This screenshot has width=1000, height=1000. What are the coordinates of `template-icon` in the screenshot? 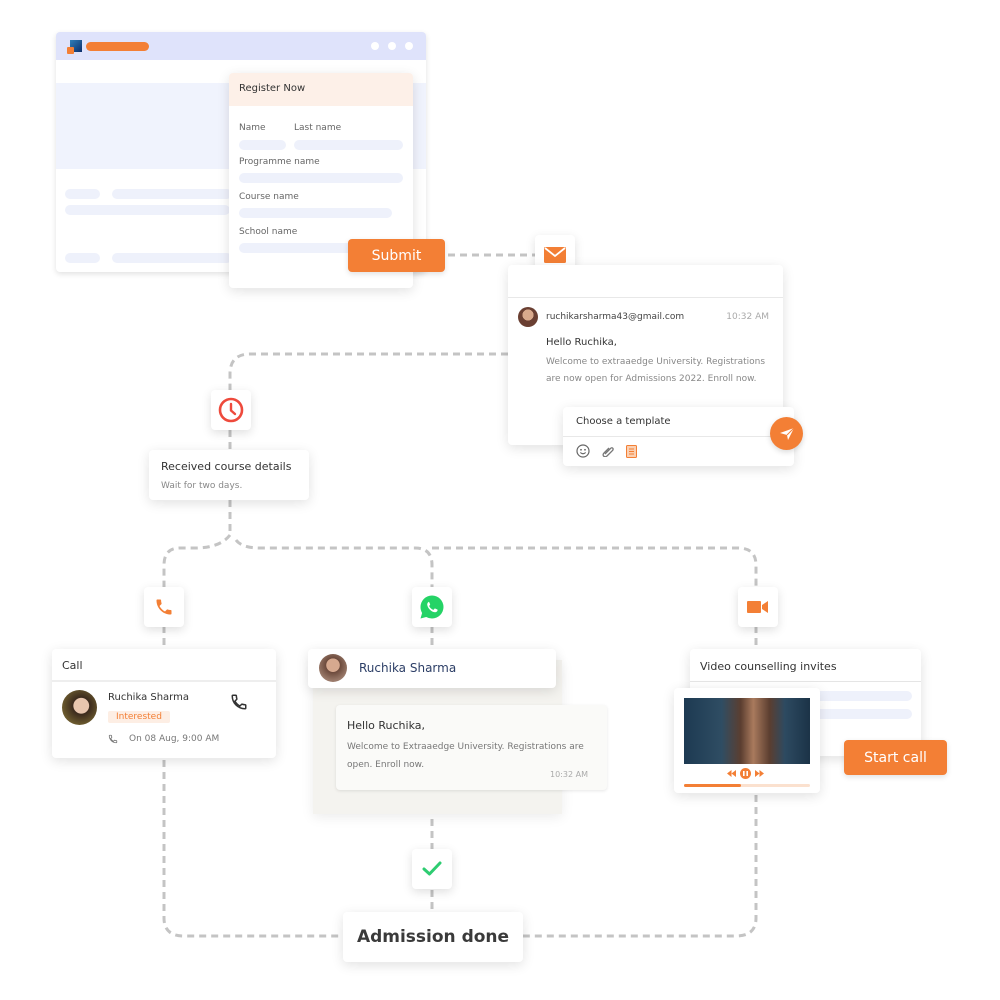 It's located at (631, 451).